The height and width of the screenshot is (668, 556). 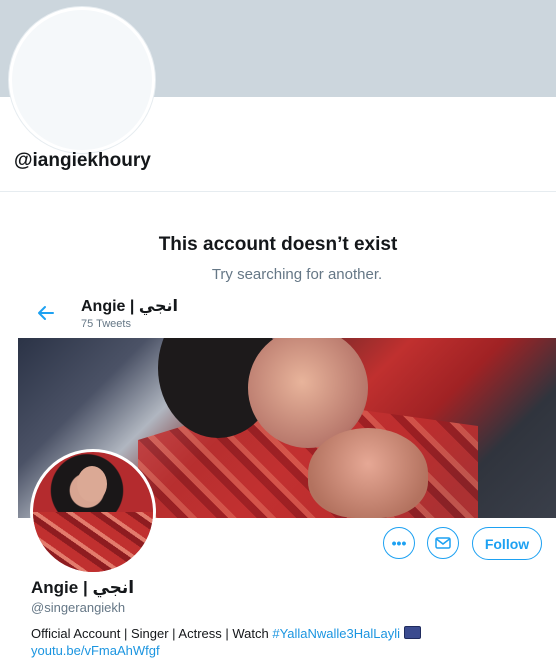 What do you see at coordinates (78, 607) in the screenshot?
I see `profile-handle-secondary: @singerangiekh` at bounding box center [78, 607].